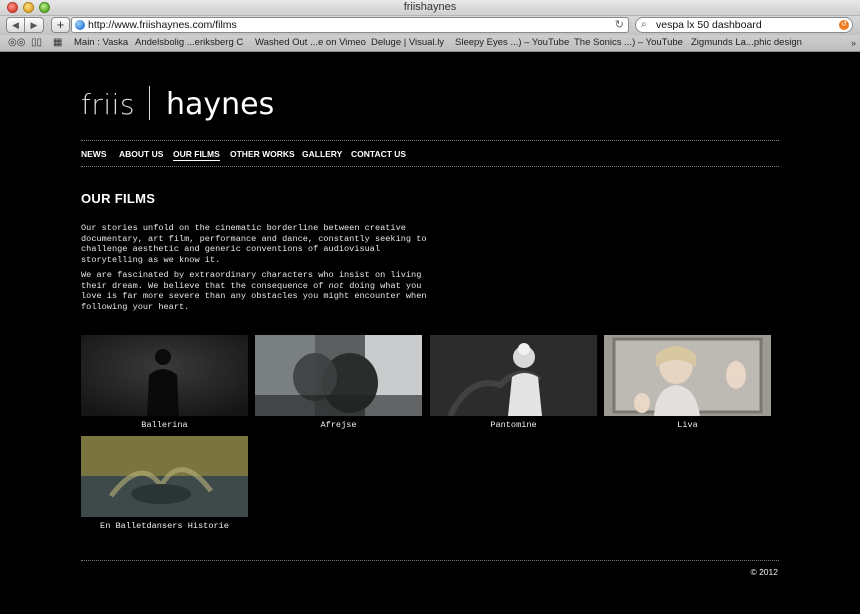 The height and width of the screenshot is (614, 860). Describe the element at coordinates (310, 43) in the screenshot. I see `bookmark-item: Washed Out ...e on Vimeo` at that location.